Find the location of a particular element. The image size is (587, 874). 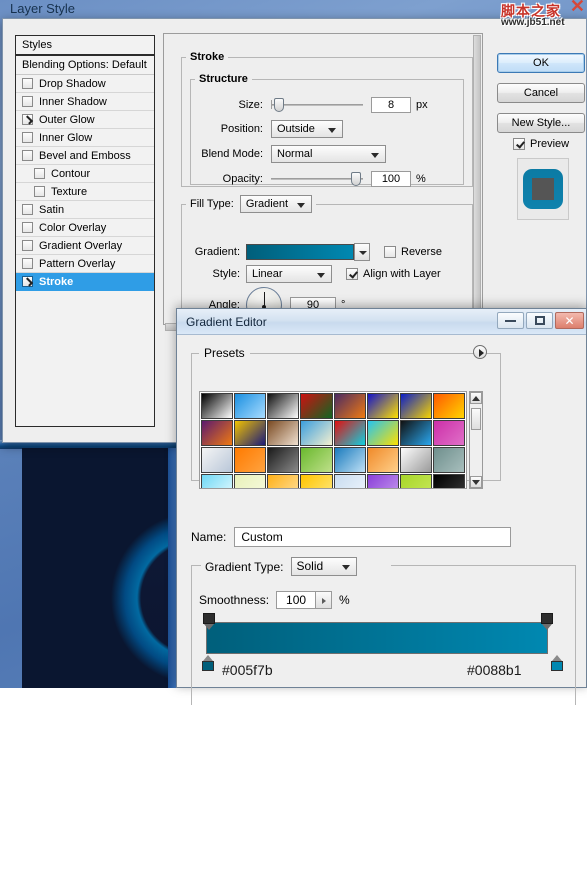

gradient-ramp is located at coordinates (377, 638).